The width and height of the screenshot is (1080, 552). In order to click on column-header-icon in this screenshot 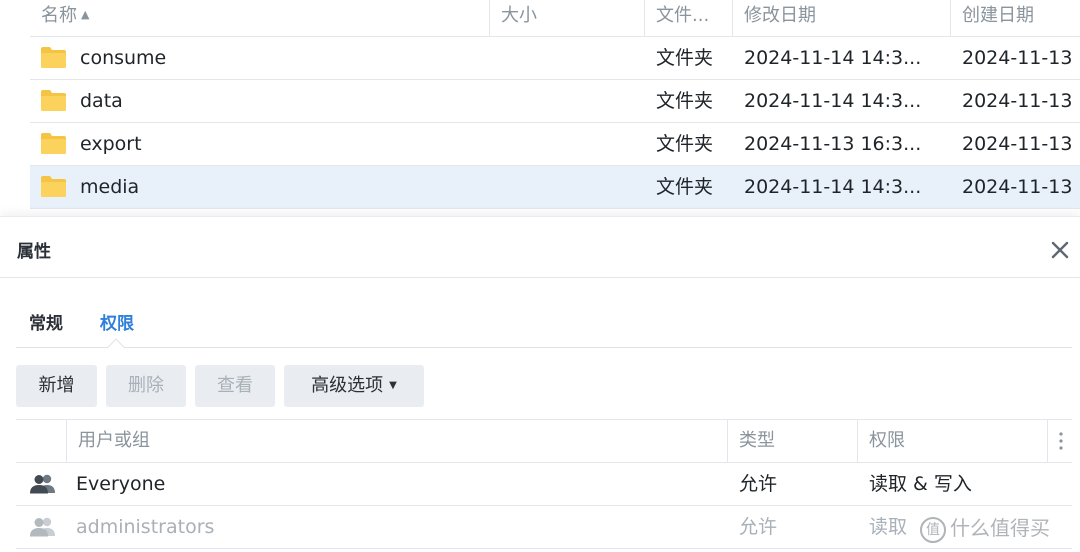, I will do `click(41, 441)`.